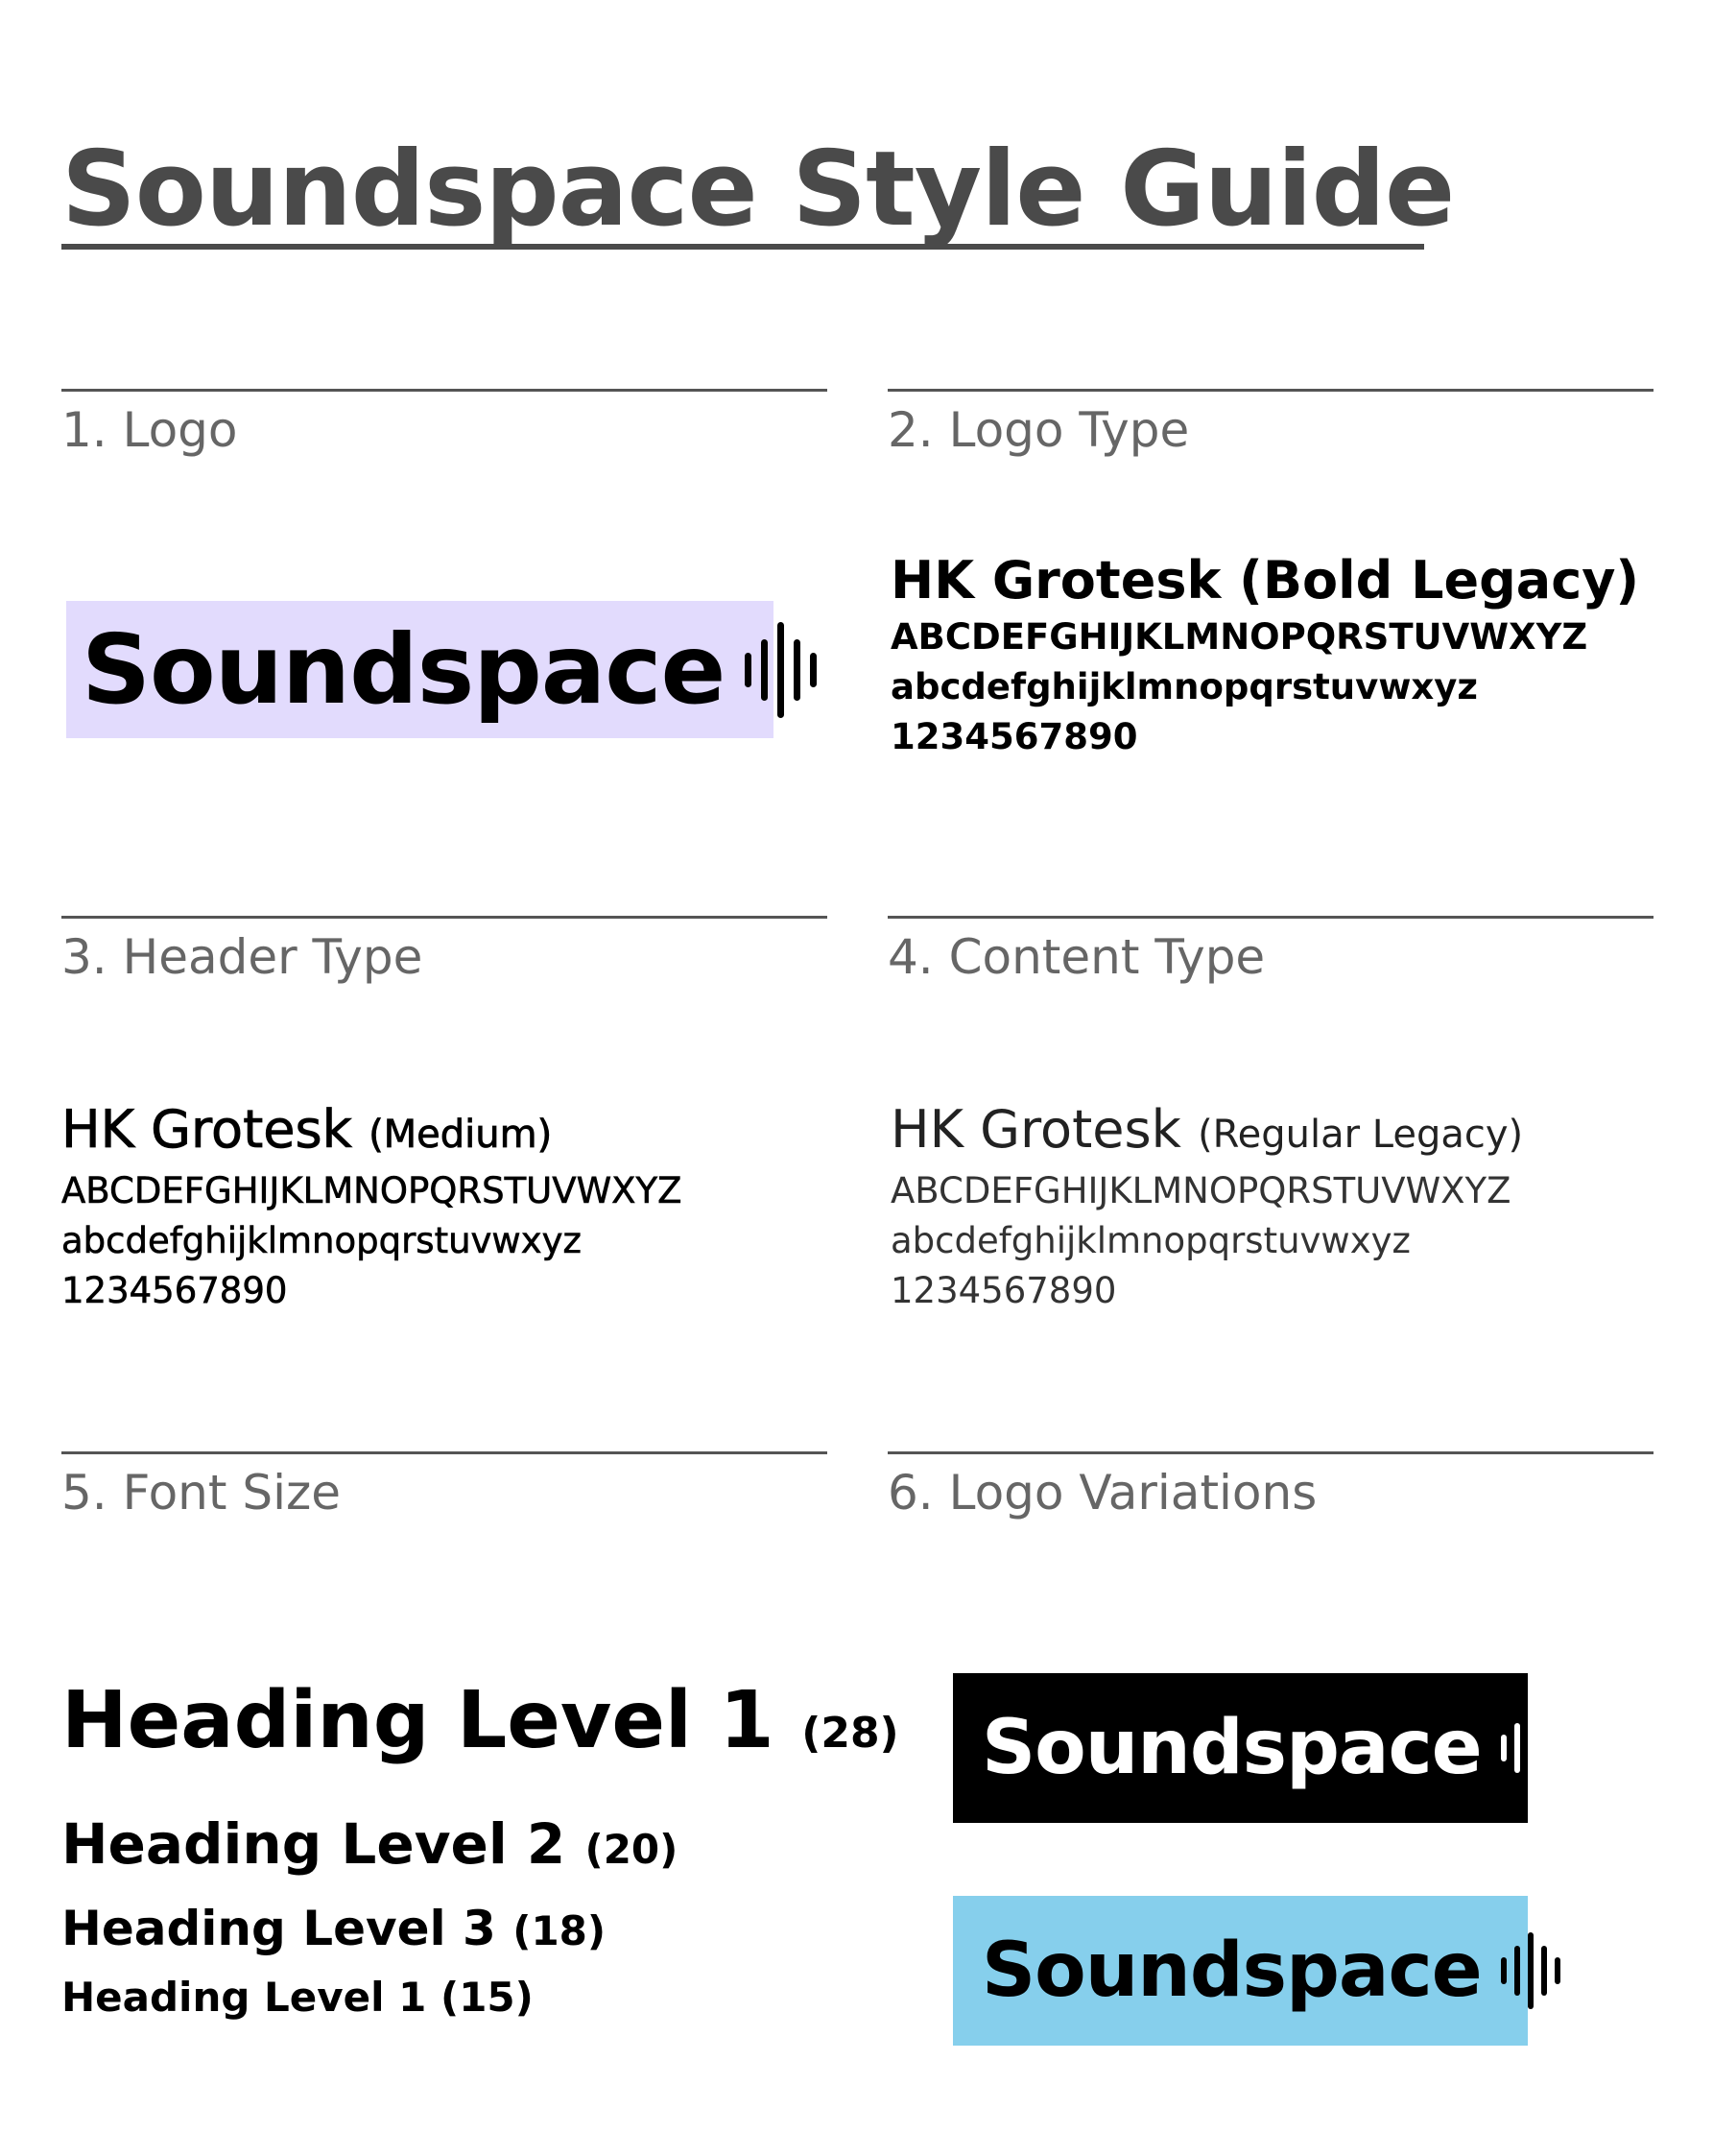 The width and height of the screenshot is (1713, 2156). What do you see at coordinates (487, 1997) in the screenshot?
I see `heading-size: (15)` at bounding box center [487, 1997].